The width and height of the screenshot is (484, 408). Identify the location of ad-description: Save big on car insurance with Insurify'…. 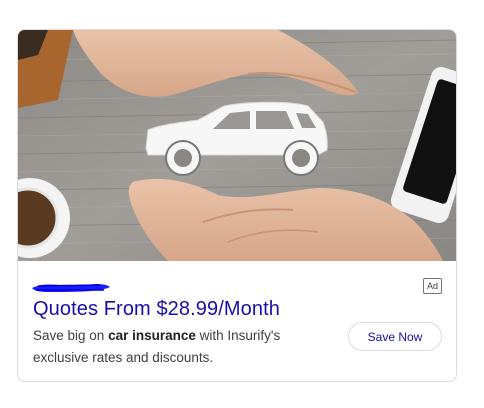
(178, 347).